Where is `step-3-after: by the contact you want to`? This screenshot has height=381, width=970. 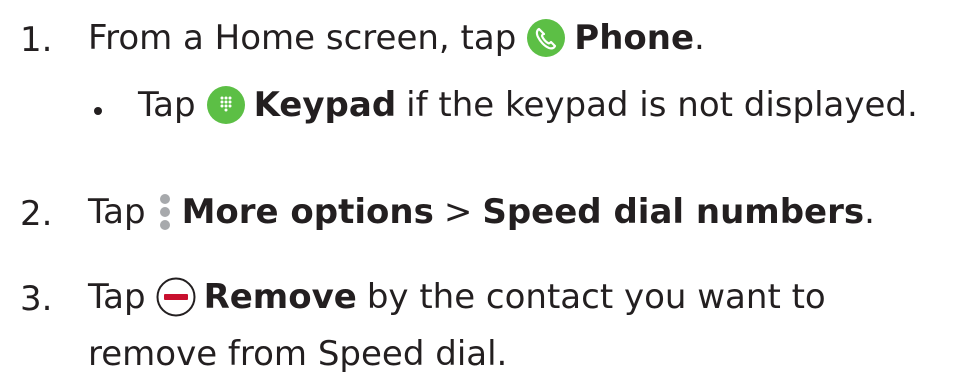 step-3-after: by the contact you want to is located at coordinates (596, 297).